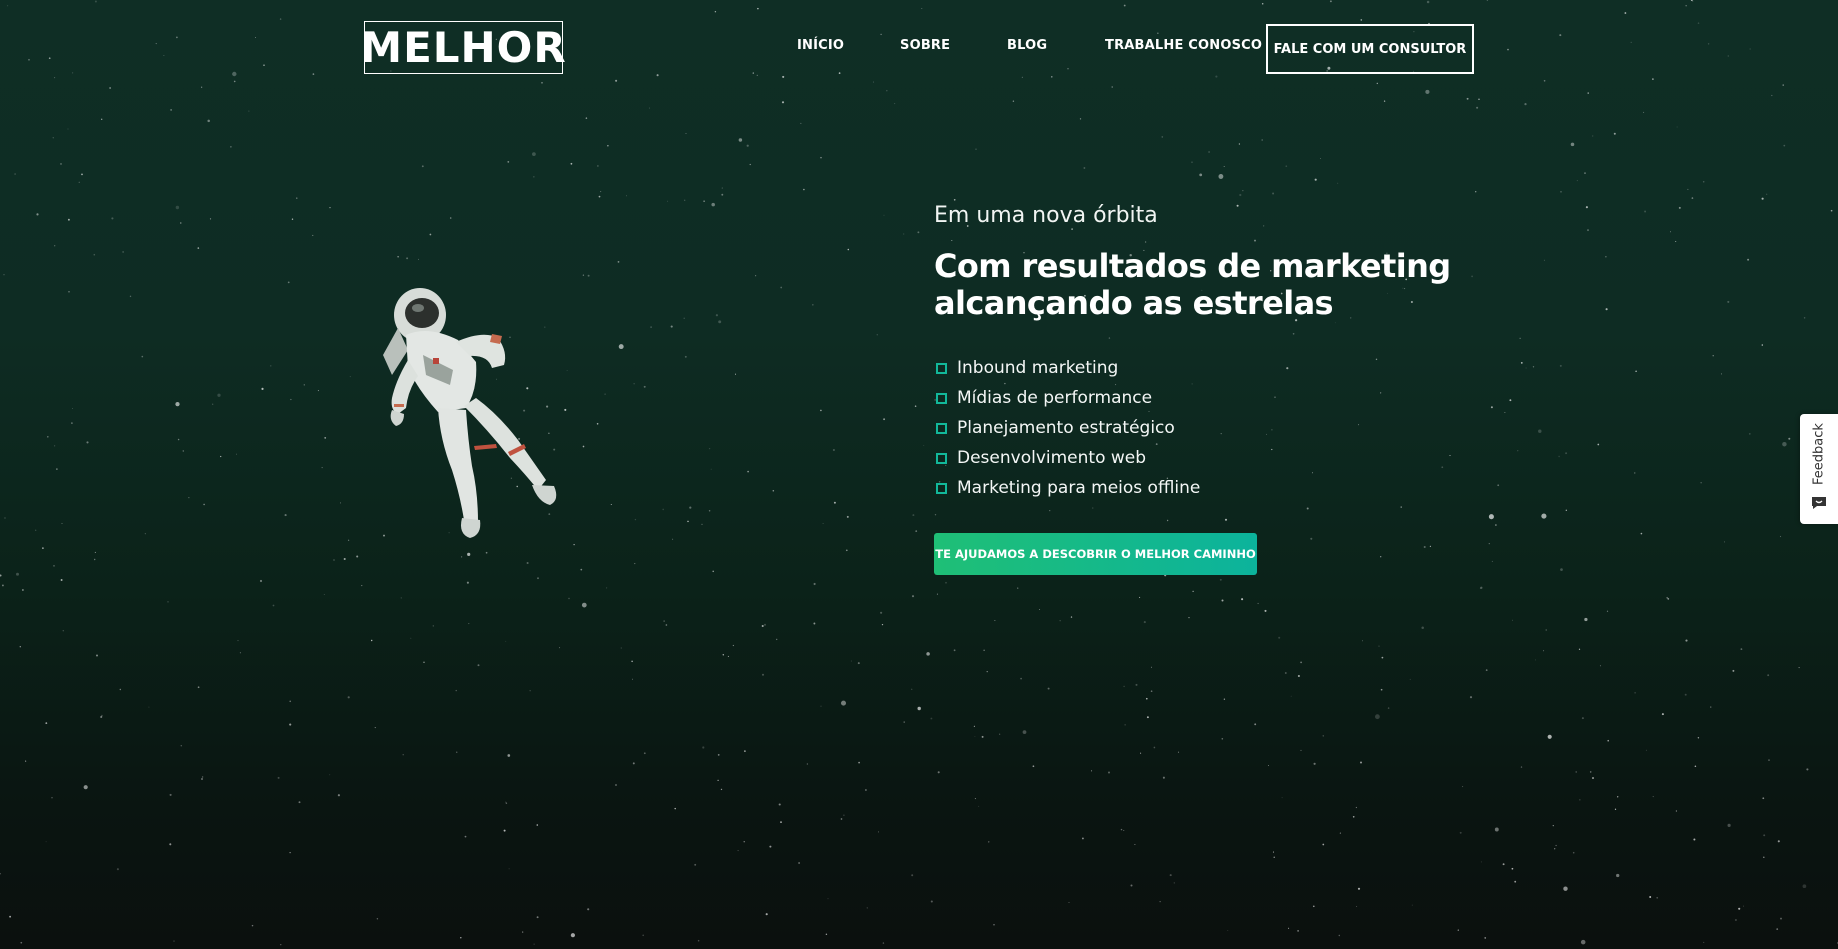 Image resolution: width=1838 pixels, height=949 pixels. Describe the element at coordinates (1027, 45) in the screenshot. I see `nav-blog: BLOG` at that location.